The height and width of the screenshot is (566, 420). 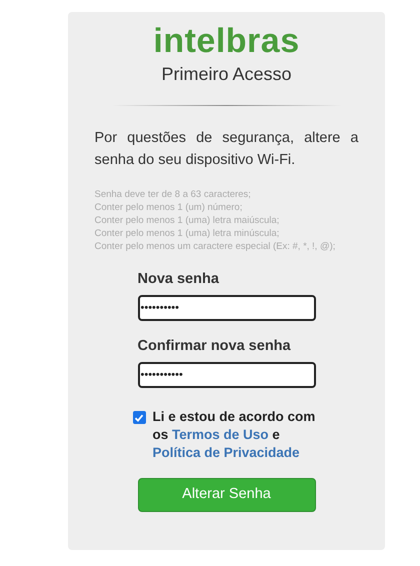 I want to click on field-label: Nova senha, so click(x=179, y=279).